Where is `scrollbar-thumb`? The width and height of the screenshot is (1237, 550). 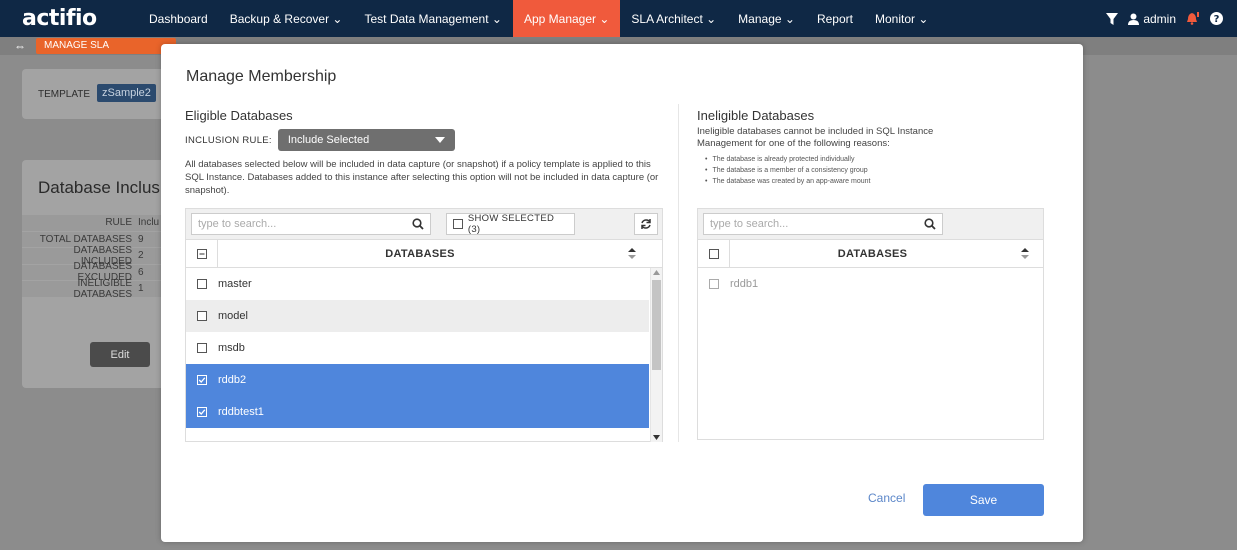 scrollbar-thumb is located at coordinates (656, 325).